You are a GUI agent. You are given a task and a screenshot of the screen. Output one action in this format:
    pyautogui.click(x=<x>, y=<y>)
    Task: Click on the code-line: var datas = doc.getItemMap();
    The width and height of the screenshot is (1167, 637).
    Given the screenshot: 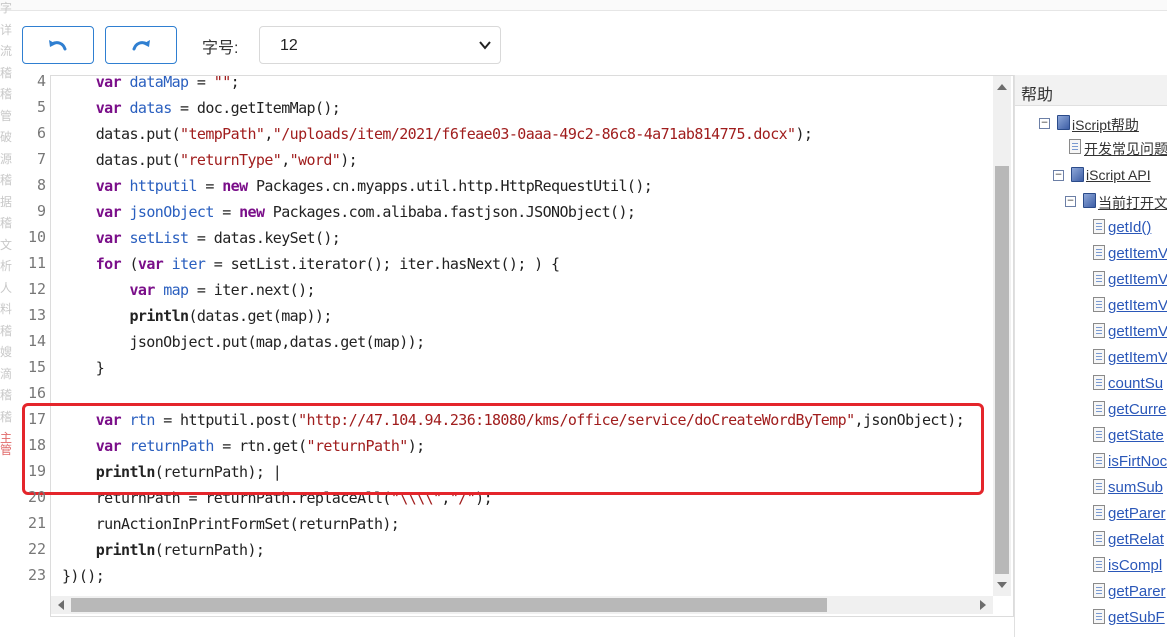 What is the action you would take?
    pyautogui.click(x=201, y=108)
    